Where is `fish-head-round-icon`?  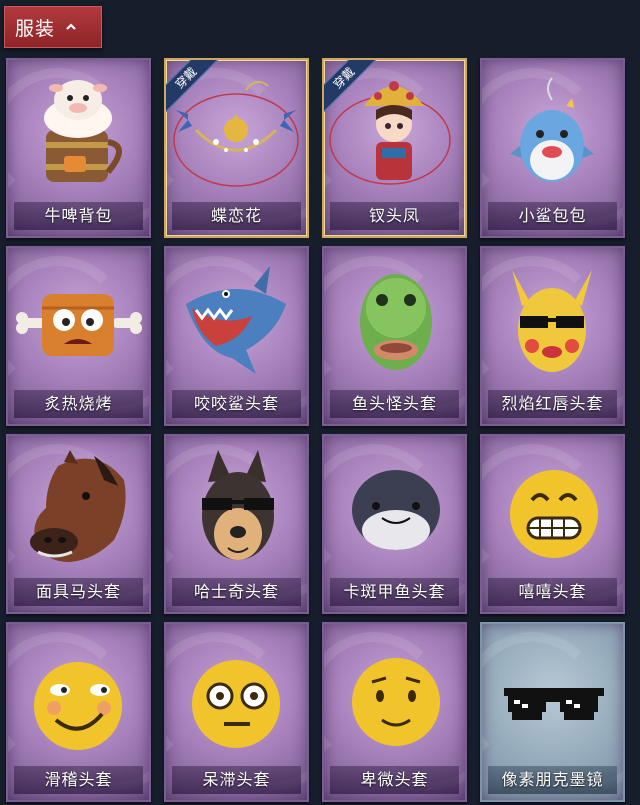
fish-head-round-icon is located at coordinates (396, 510).